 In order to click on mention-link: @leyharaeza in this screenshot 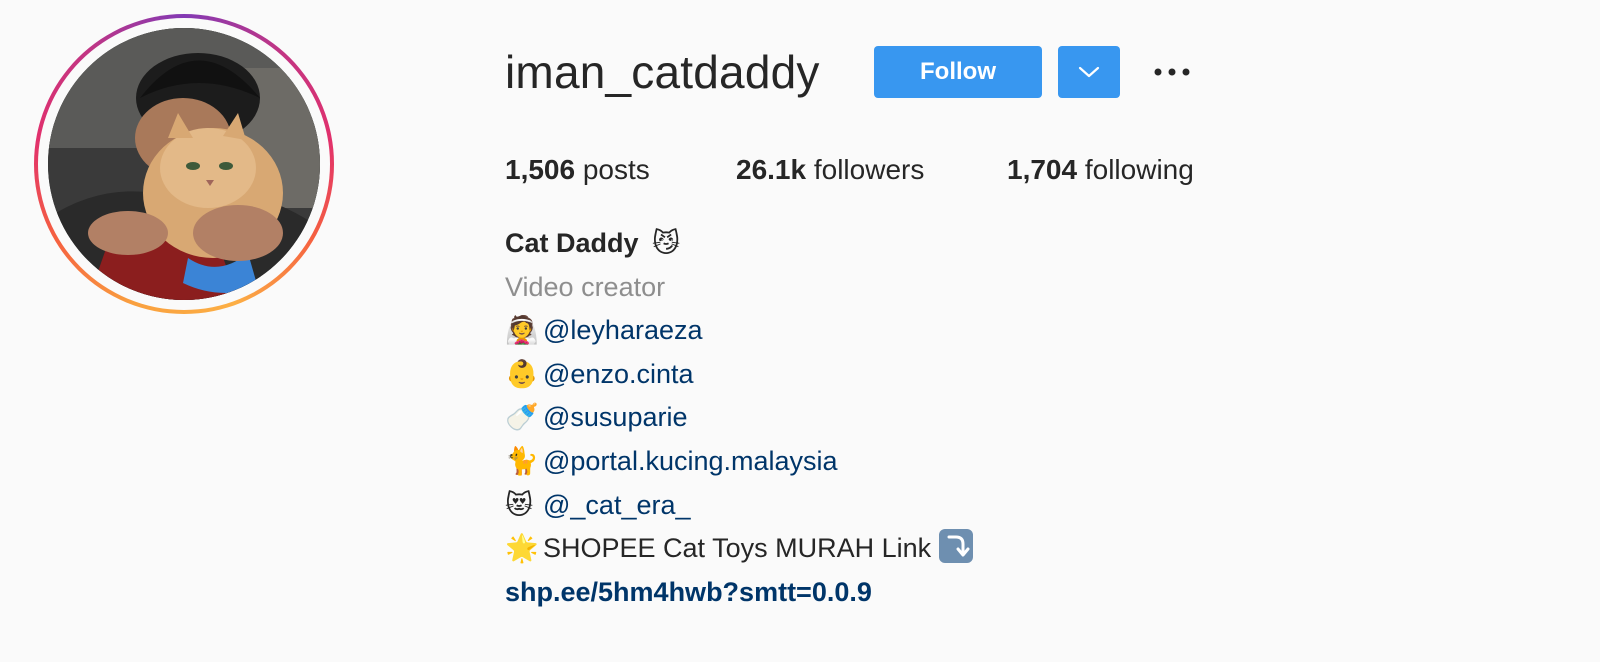, I will do `click(623, 330)`.